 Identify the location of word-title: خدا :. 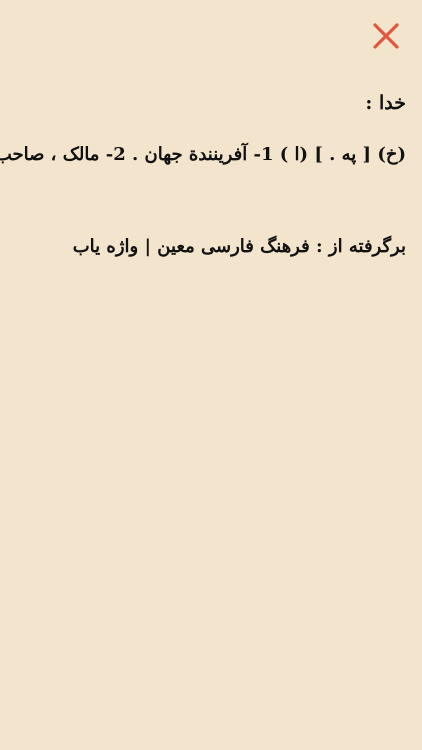
(385, 103).